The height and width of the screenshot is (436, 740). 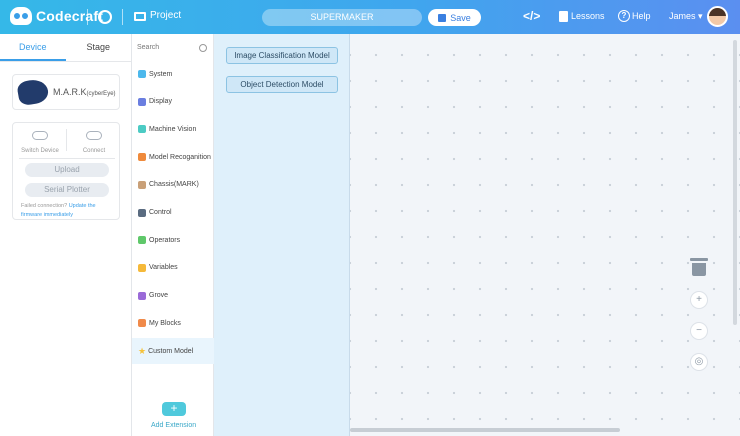 I want to click on category-control: Control, so click(x=173, y=213).